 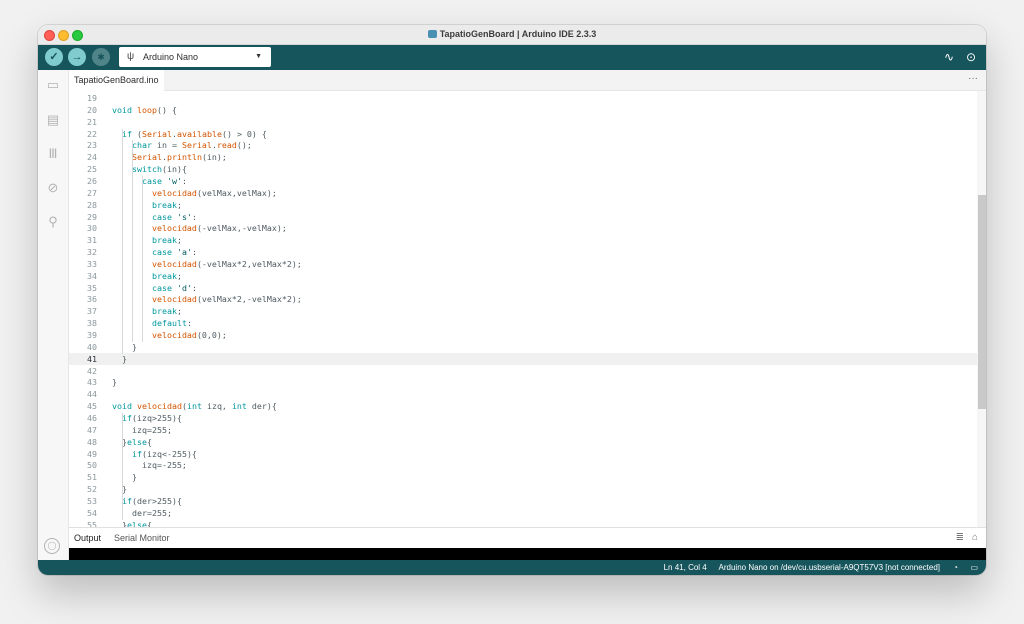 What do you see at coordinates (523, 347) in the screenshot?
I see `code-line: 40 }` at bounding box center [523, 347].